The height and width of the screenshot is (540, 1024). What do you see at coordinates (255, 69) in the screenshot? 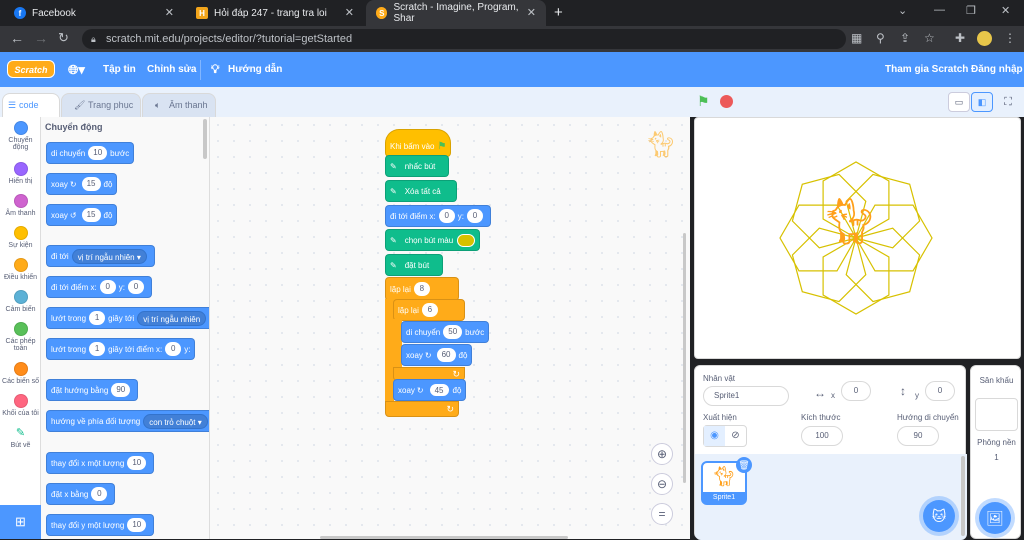
I see `tutorials-menu: Hướng dẫn` at bounding box center [255, 69].